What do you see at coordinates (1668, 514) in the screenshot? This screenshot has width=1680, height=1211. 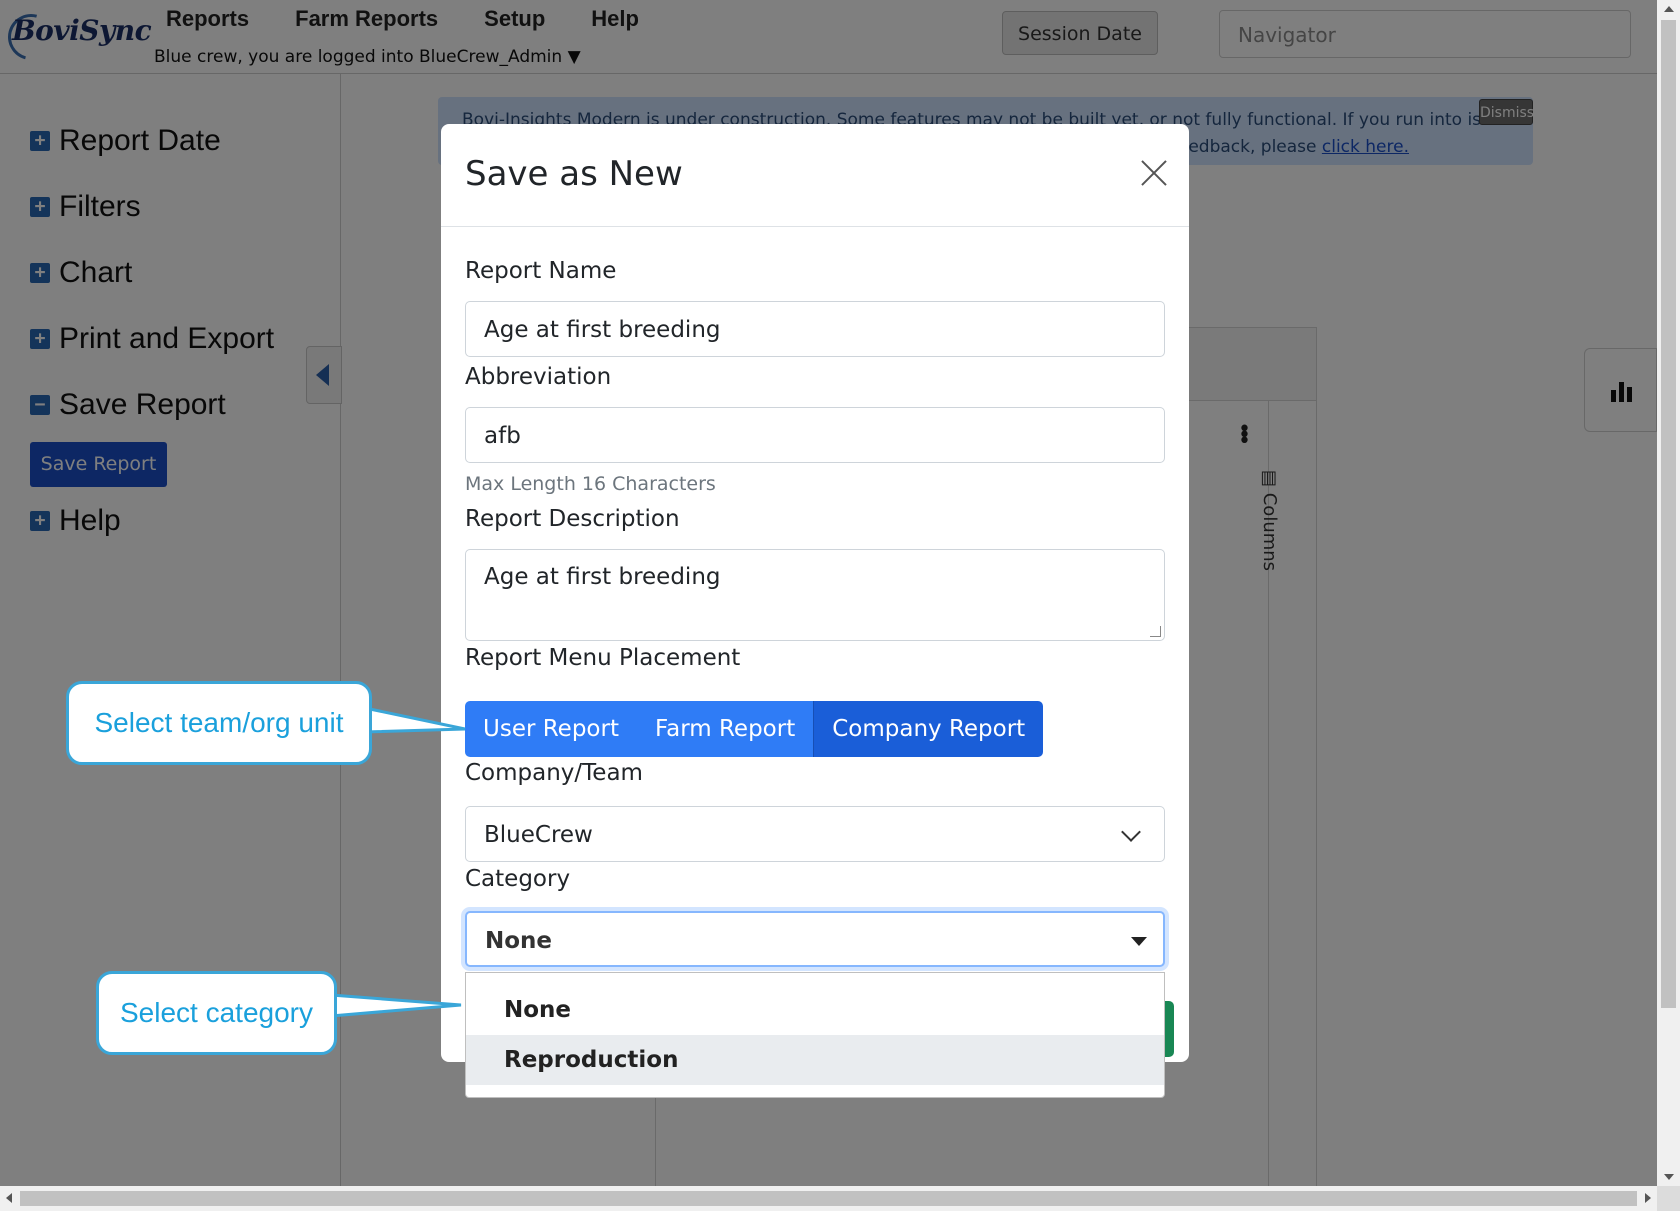 I see `vertical-scroll-thumb` at bounding box center [1668, 514].